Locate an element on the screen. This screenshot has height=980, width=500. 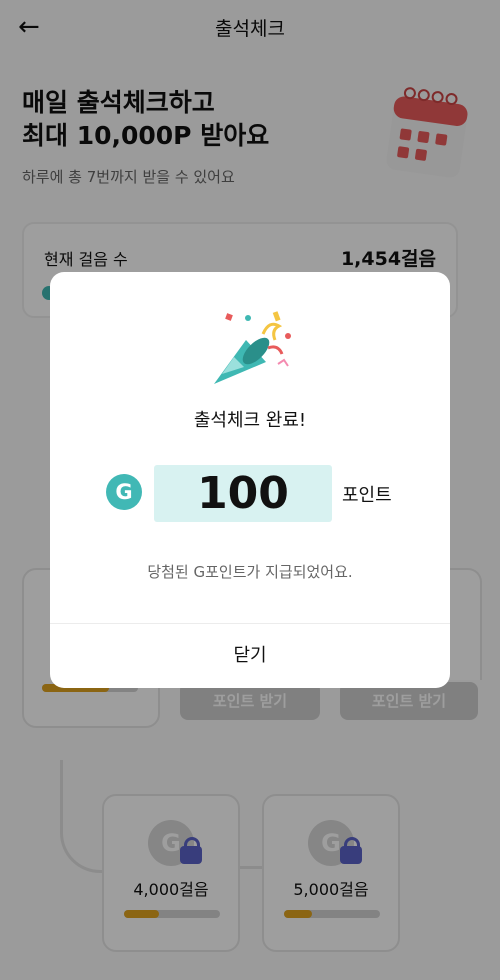
close-button: 닫기 is located at coordinates (250, 656).